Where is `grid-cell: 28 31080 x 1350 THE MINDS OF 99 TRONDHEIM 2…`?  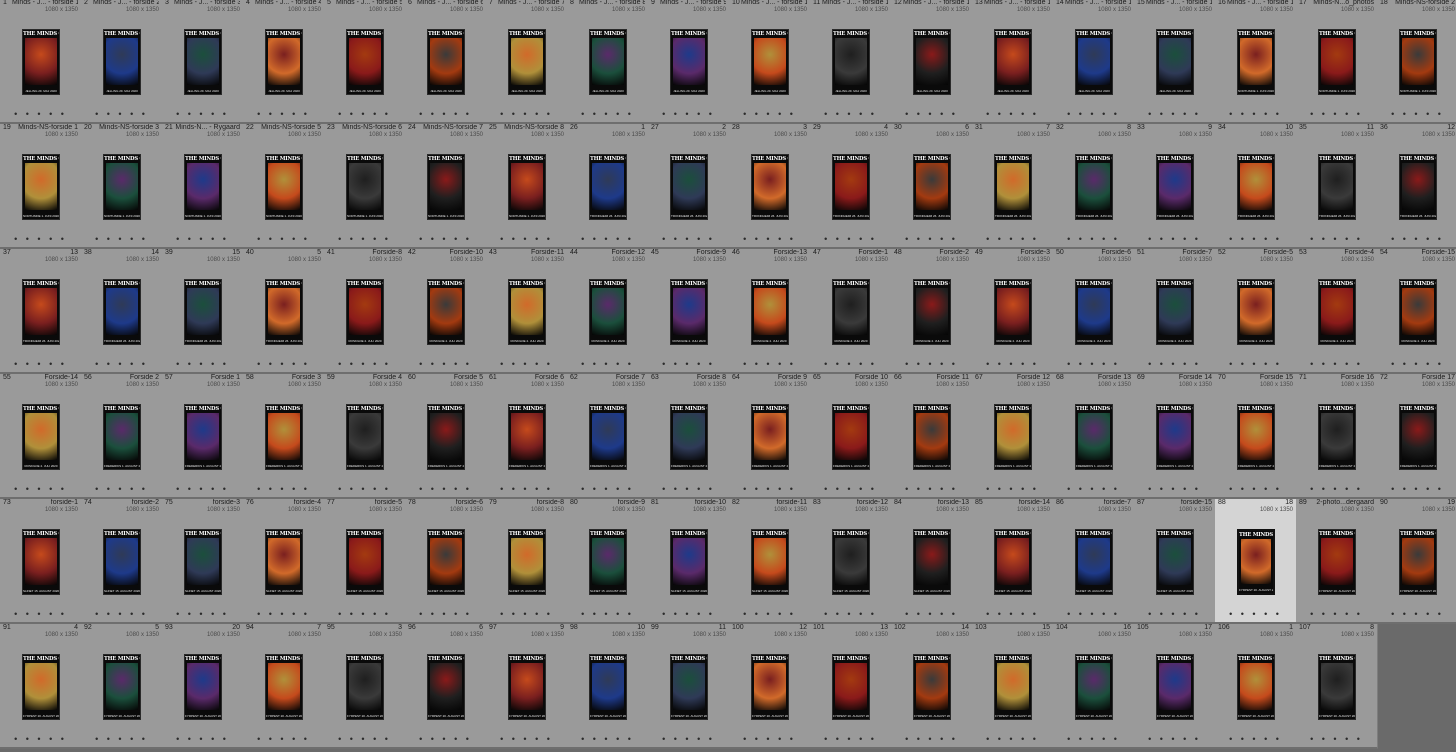
grid-cell: 28 31080 x 1350 THE MINDS OF 99 TRONDHEIM 2… is located at coordinates (770, 186).